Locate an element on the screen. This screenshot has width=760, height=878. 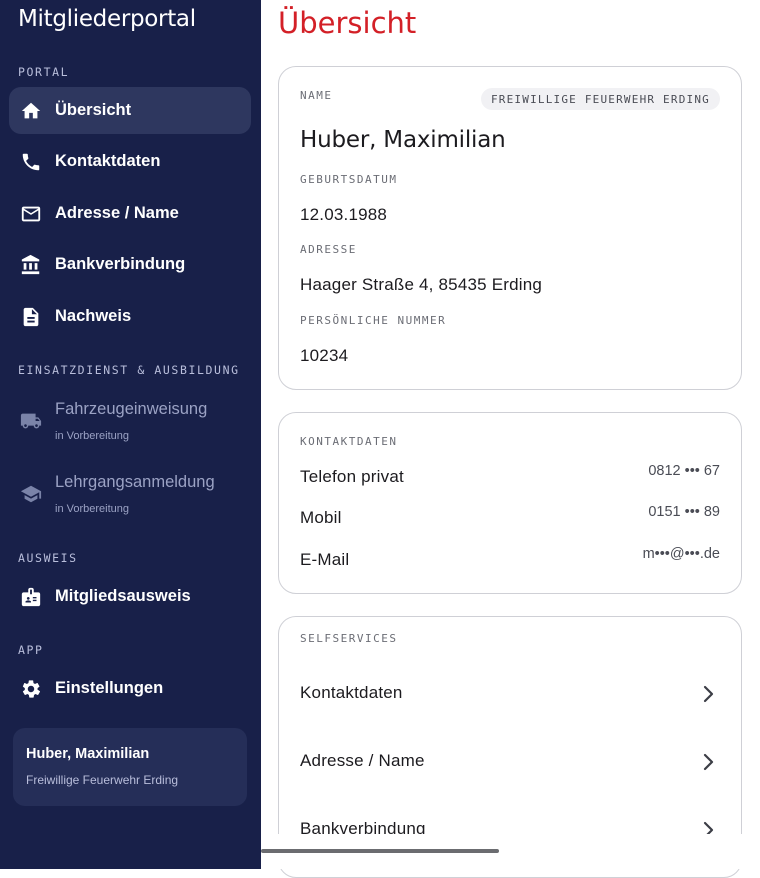
document-icon is located at coordinates (31, 317).